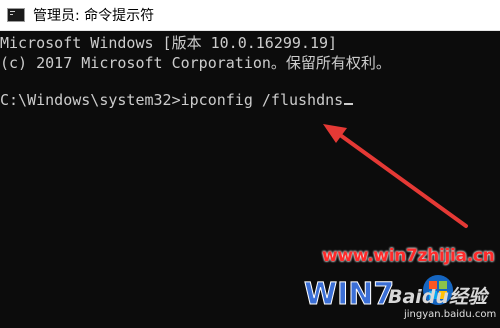 The height and width of the screenshot is (328, 500). I want to click on watermark-baidu: Baidu经验, so click(437, 297).